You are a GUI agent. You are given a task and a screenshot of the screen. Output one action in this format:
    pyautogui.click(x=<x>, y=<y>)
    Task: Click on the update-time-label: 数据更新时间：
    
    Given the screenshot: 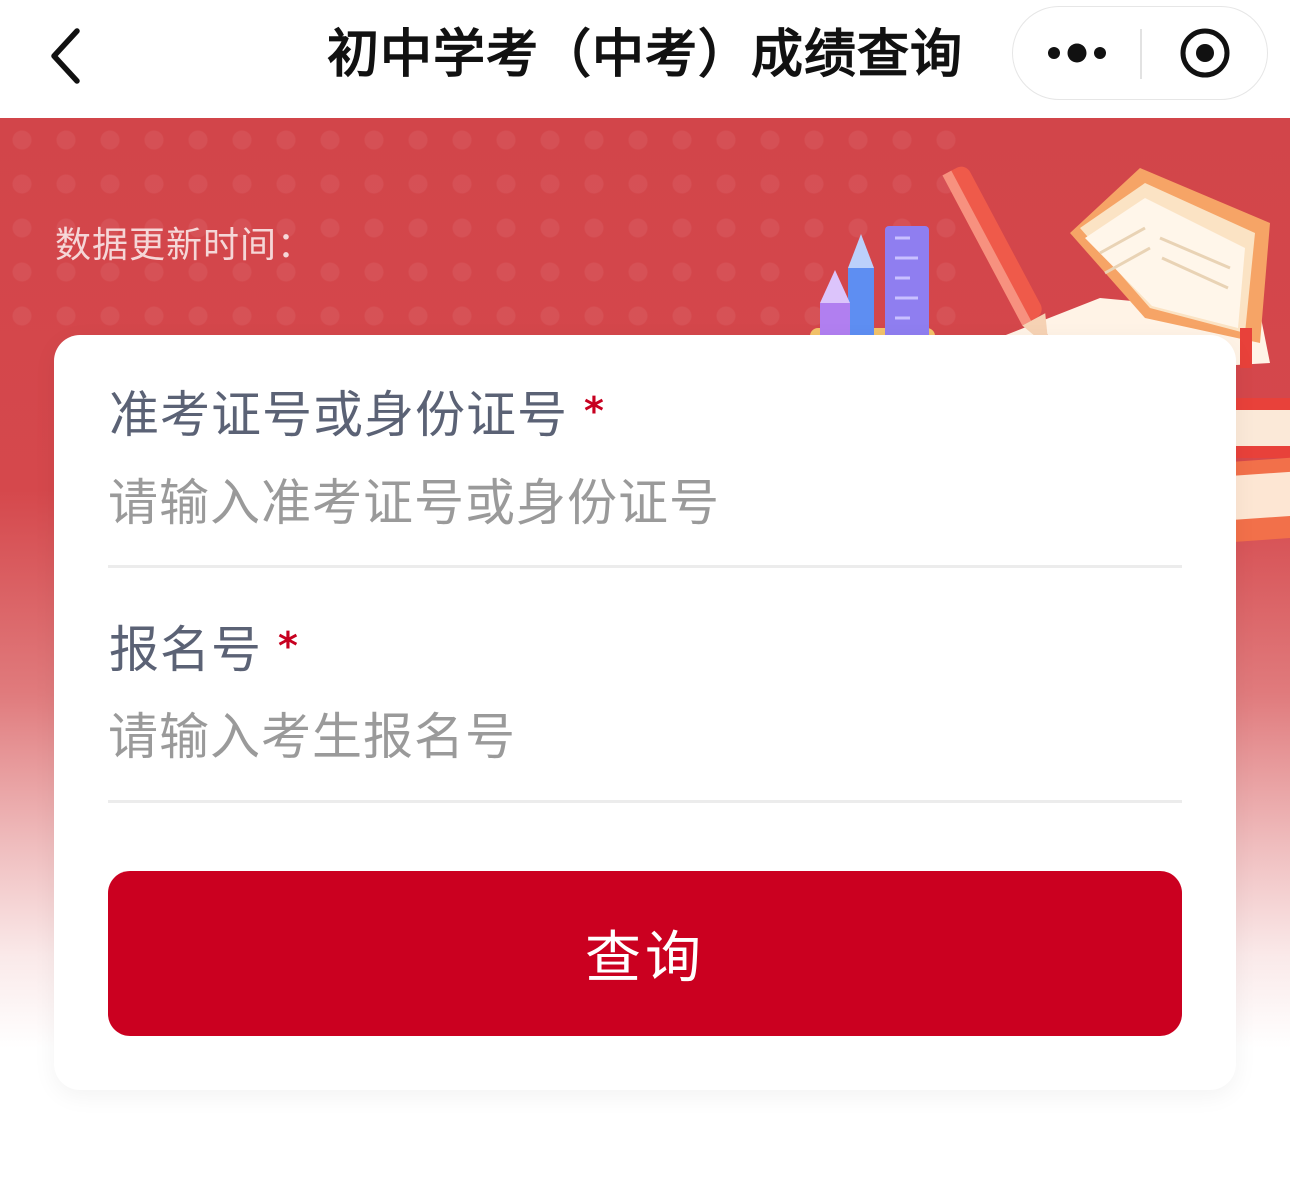 What is the action you would take?
    pyautogui.click(x=185, y=245)
    